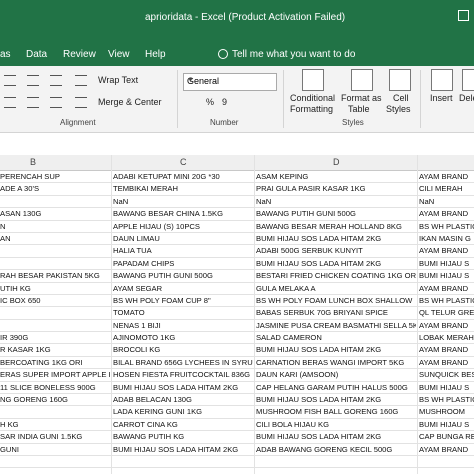 The height and width of the screenshot is (474, 474). What do you see at coordinates (446, 238) in the screenshot?
I see `cell-e: IKAN MASIN G` at bounding box center [446, 238].